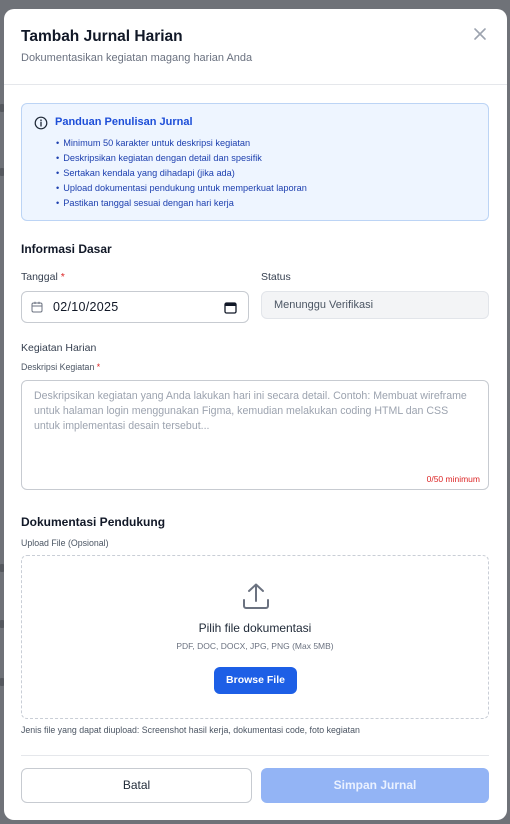 The image size is (510, 824). Describe the element at coordinates (86, 307) in the screenshot. I see `date-value: 02/10/2025` at that location.